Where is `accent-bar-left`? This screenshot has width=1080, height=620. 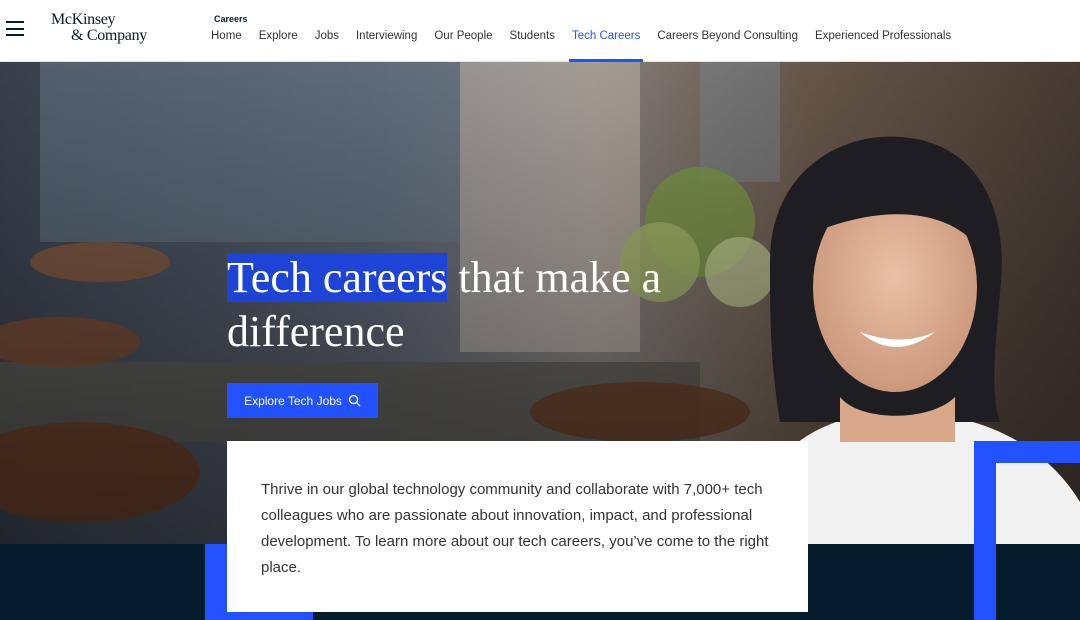 accent-bar-left is located at coordinates (216, 582).